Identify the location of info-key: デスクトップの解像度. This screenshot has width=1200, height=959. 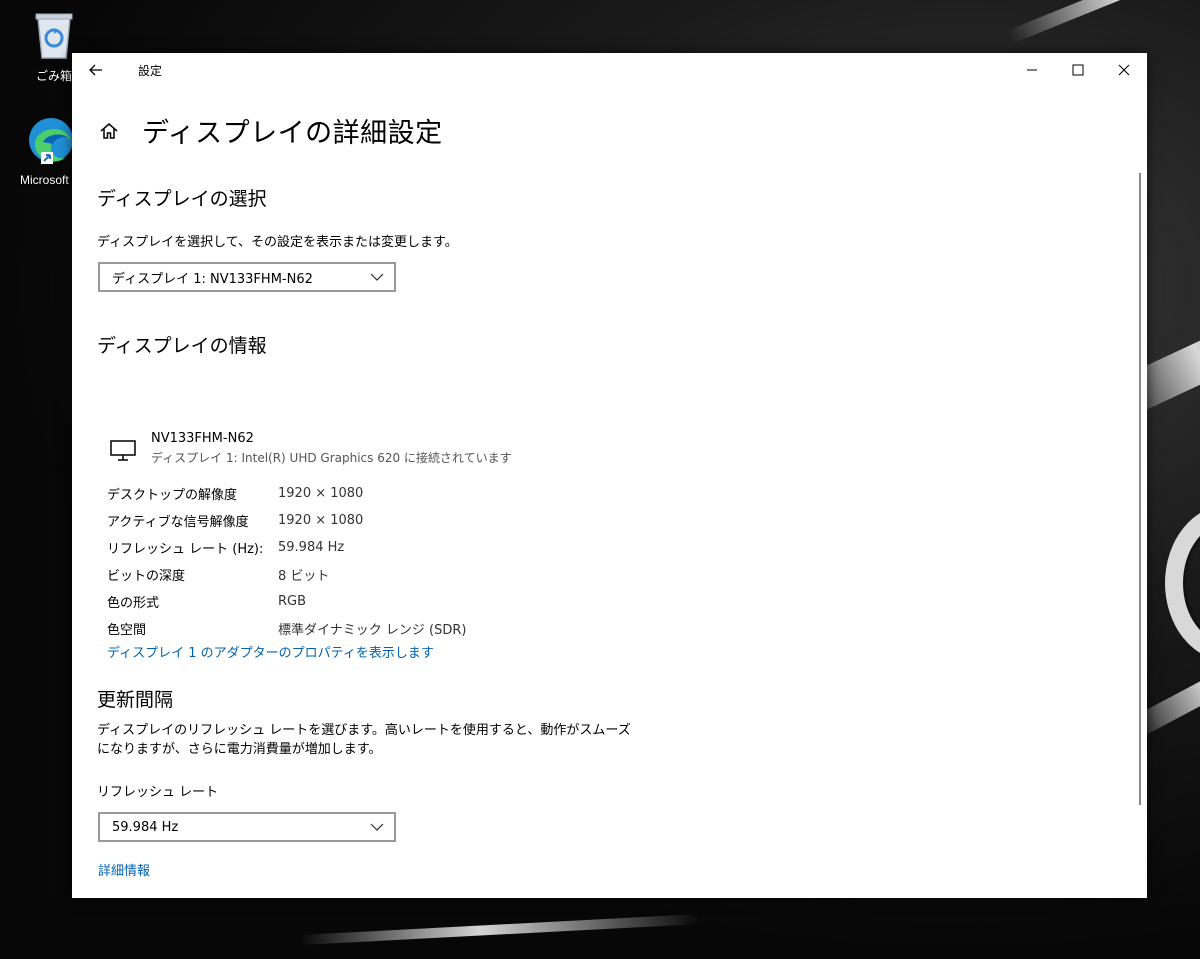
(172, 495).